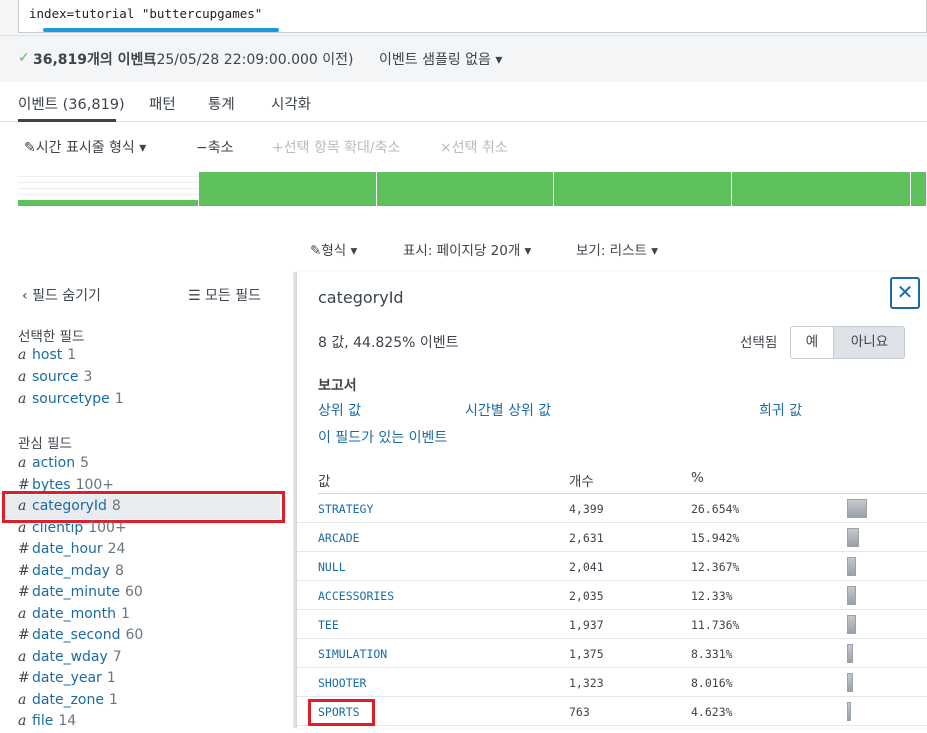  What do you see at coordinates (70, 656) in the screenshot?
I see `field-name: date_wday` at bounding box center [70, 656].